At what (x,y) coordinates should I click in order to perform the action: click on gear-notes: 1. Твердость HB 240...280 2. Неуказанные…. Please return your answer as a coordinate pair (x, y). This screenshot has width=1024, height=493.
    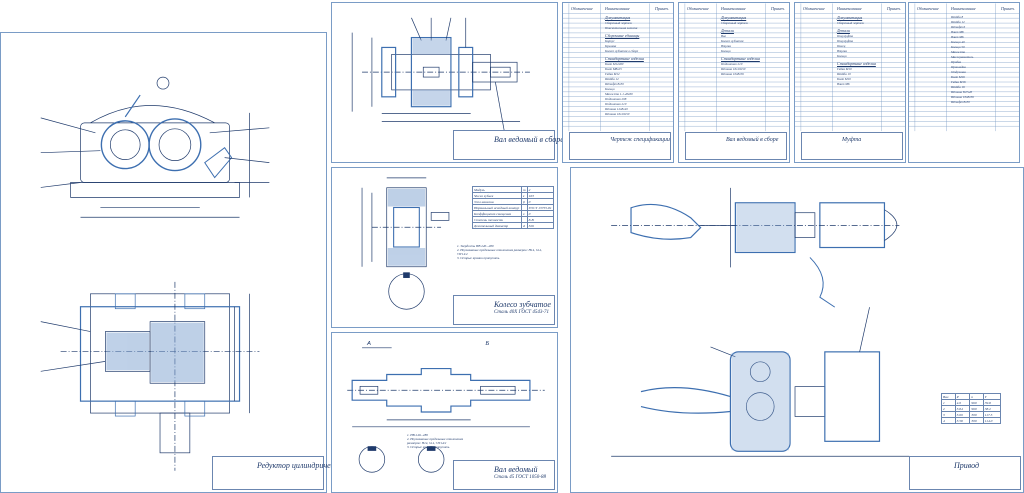
    Looking at the image, I should click on (504, 252).